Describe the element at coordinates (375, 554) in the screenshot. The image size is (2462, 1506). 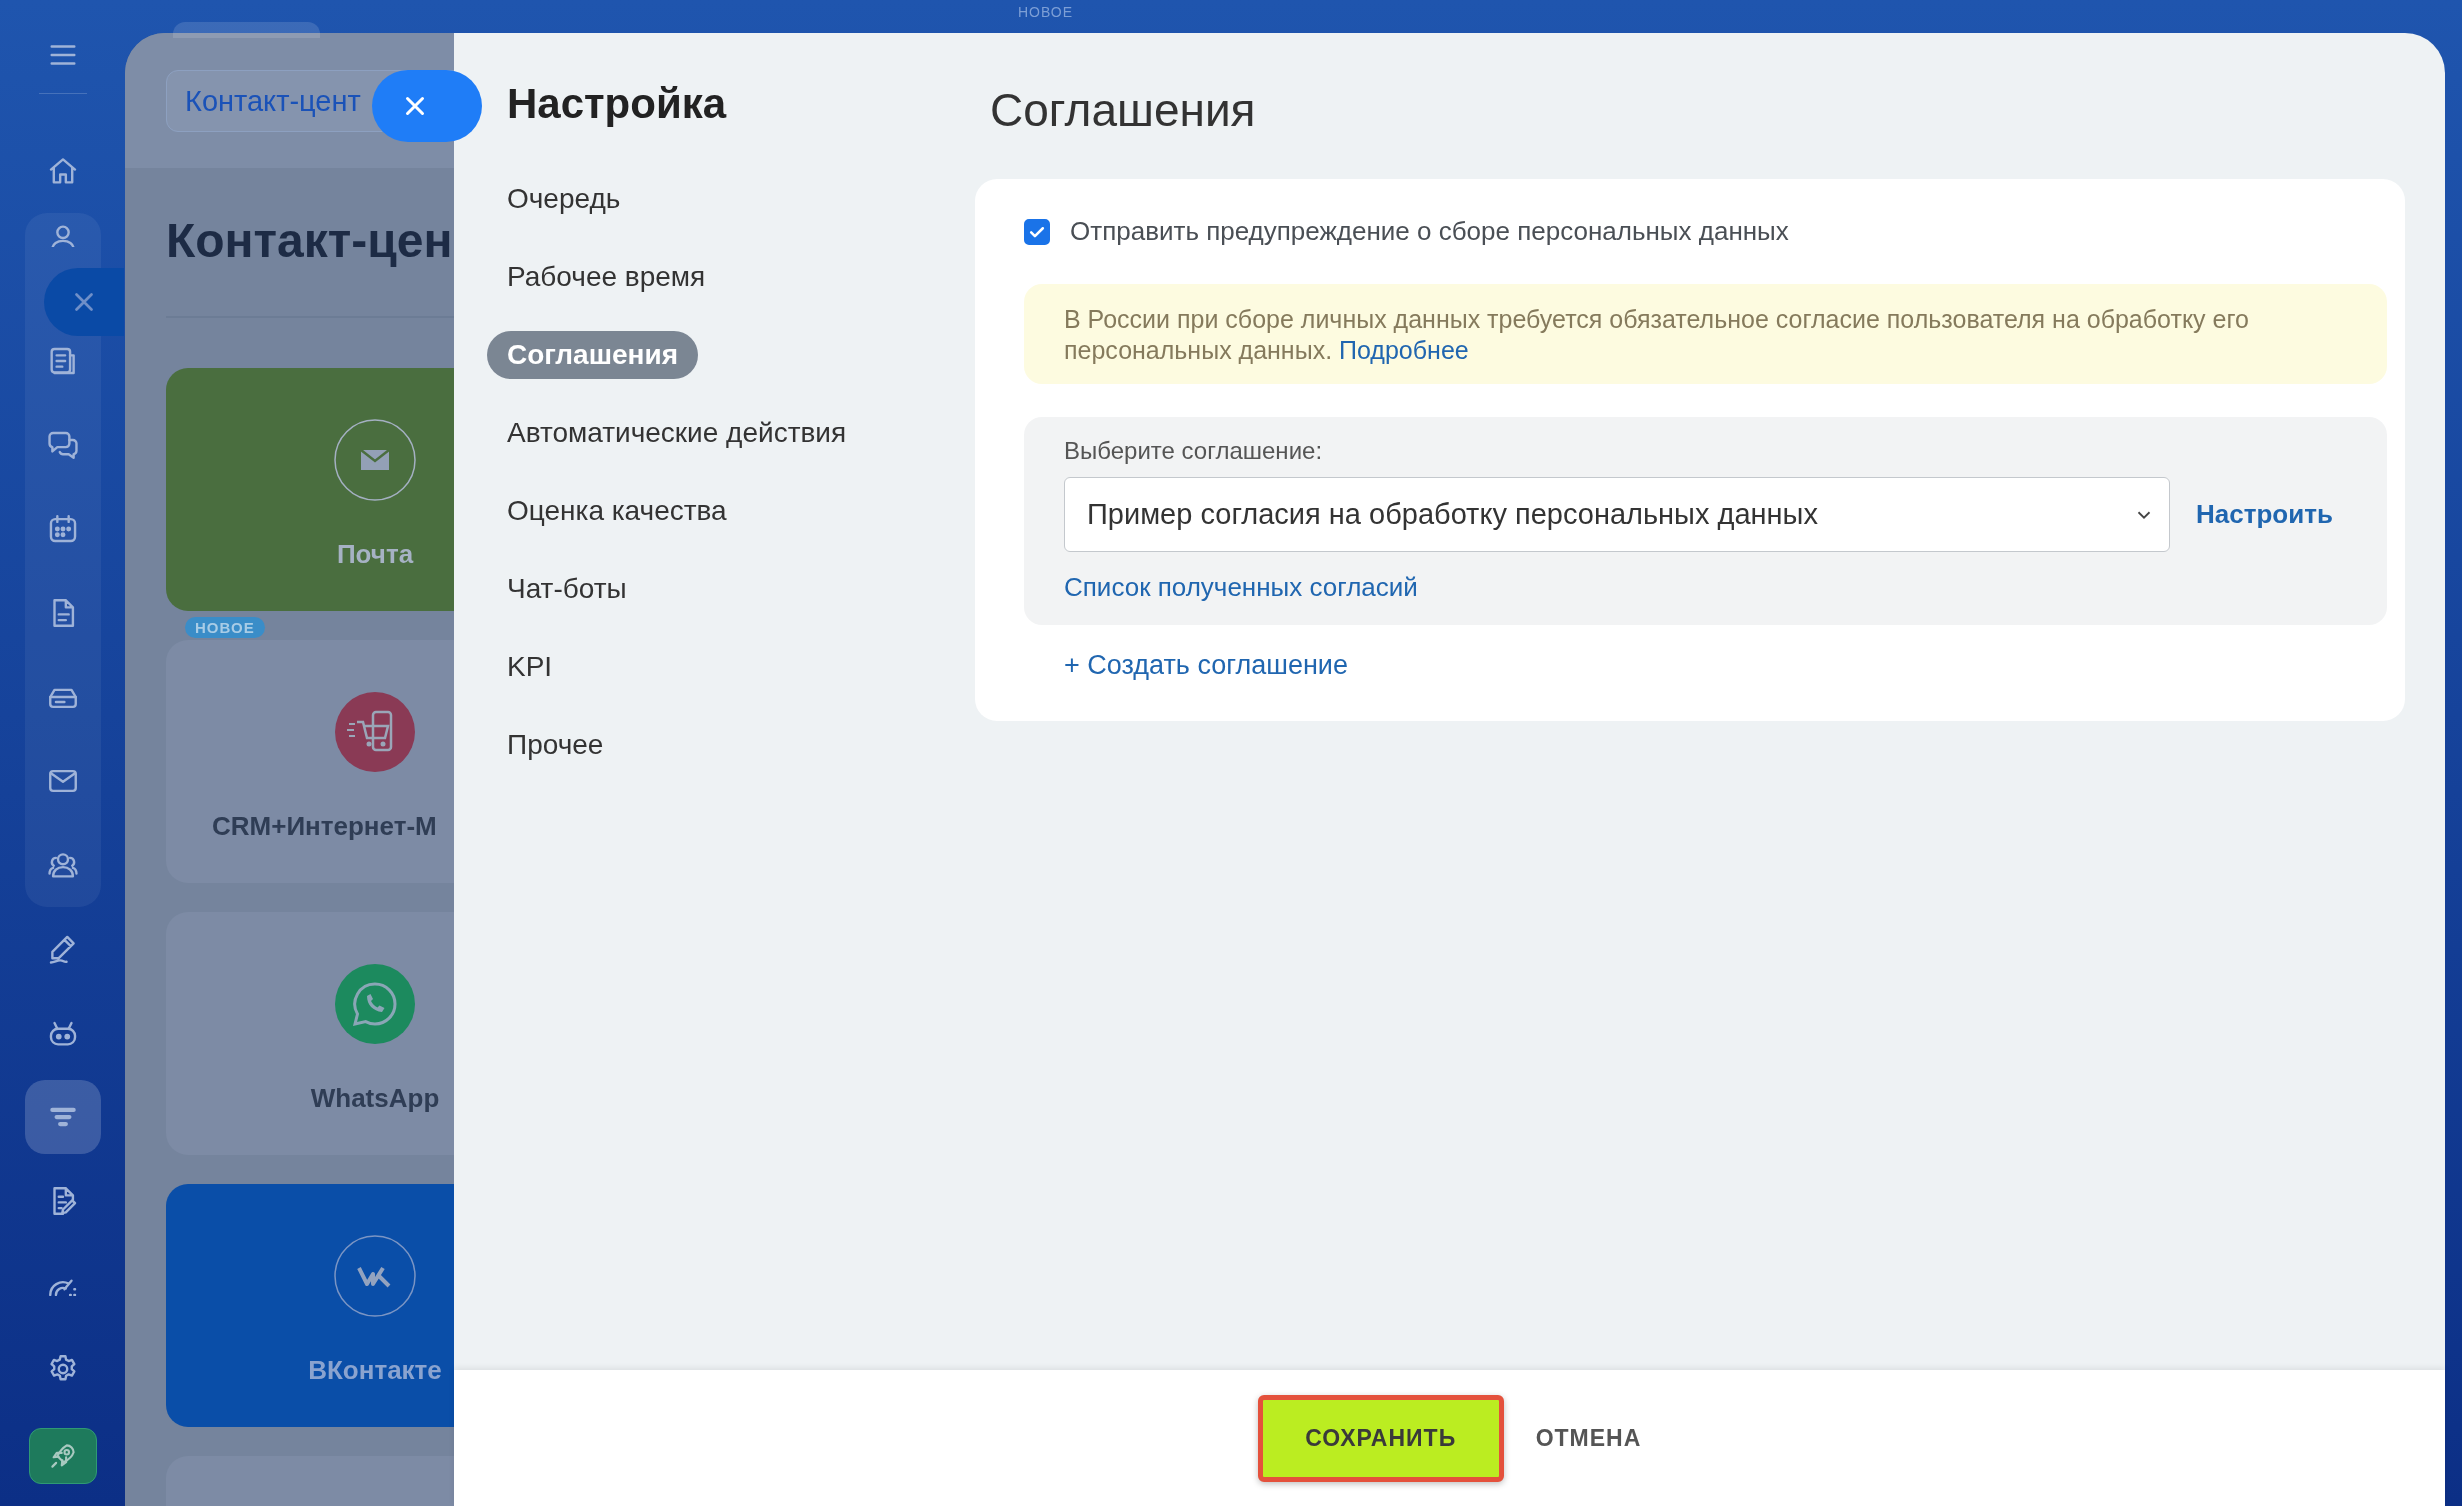
I see `card-label: Почта` at that location.